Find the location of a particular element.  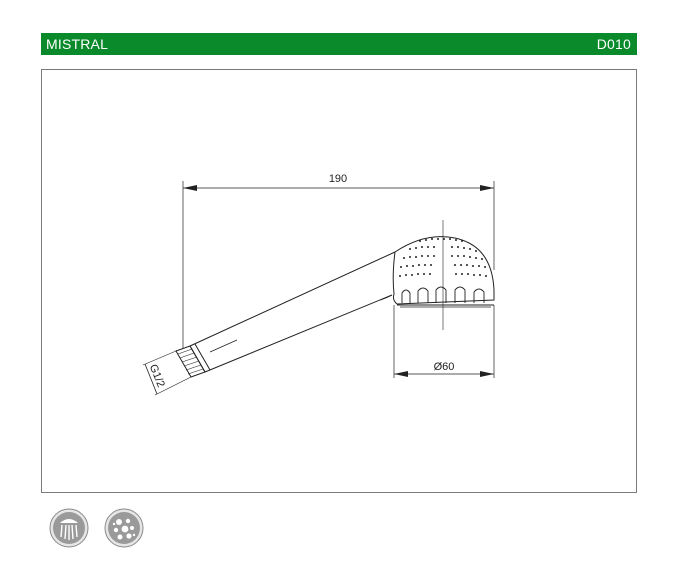

massage-jets-icon is located at coordinates (124, 528).